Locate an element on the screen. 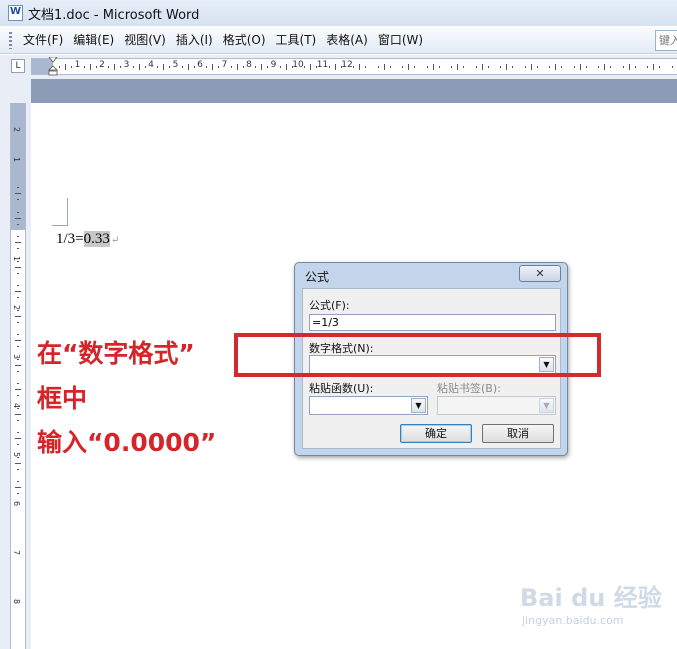  paragraph-mark-icon: ↵ is located at coordinates (115, 240).